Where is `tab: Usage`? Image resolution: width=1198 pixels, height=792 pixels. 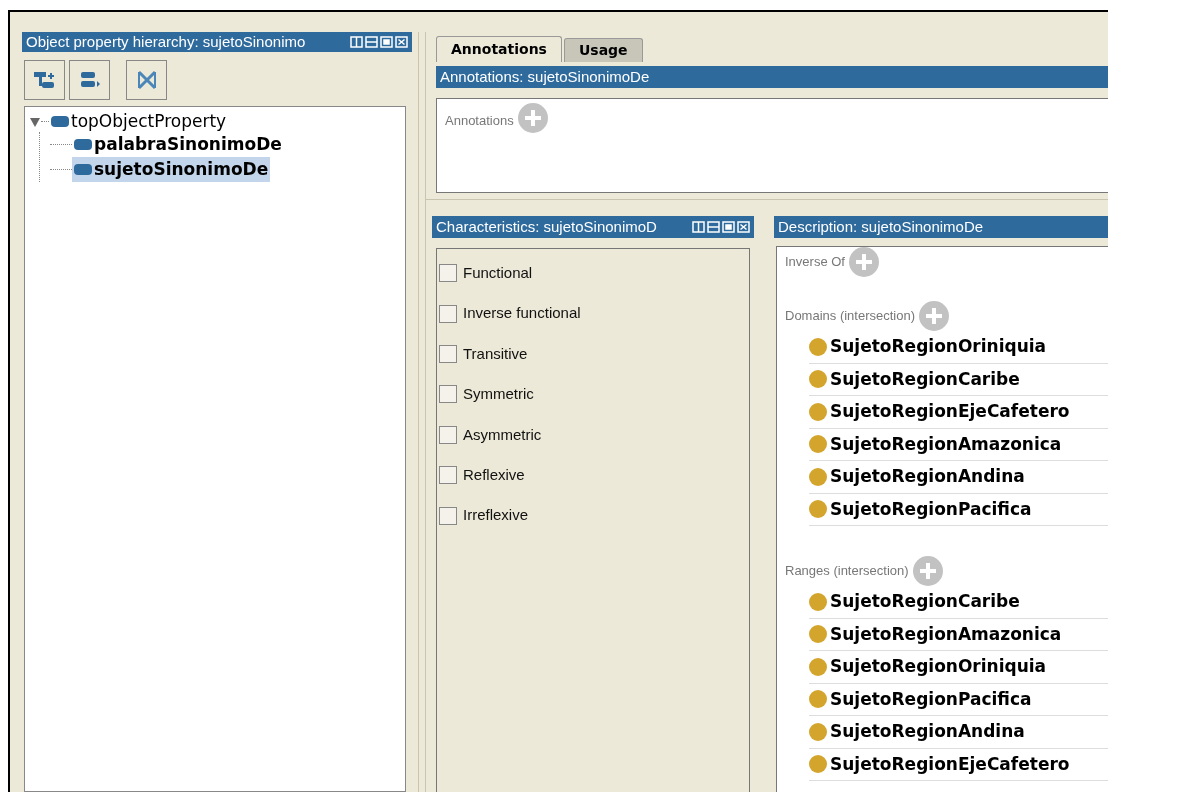
tab: Usage is located at coordinates (603, 50).